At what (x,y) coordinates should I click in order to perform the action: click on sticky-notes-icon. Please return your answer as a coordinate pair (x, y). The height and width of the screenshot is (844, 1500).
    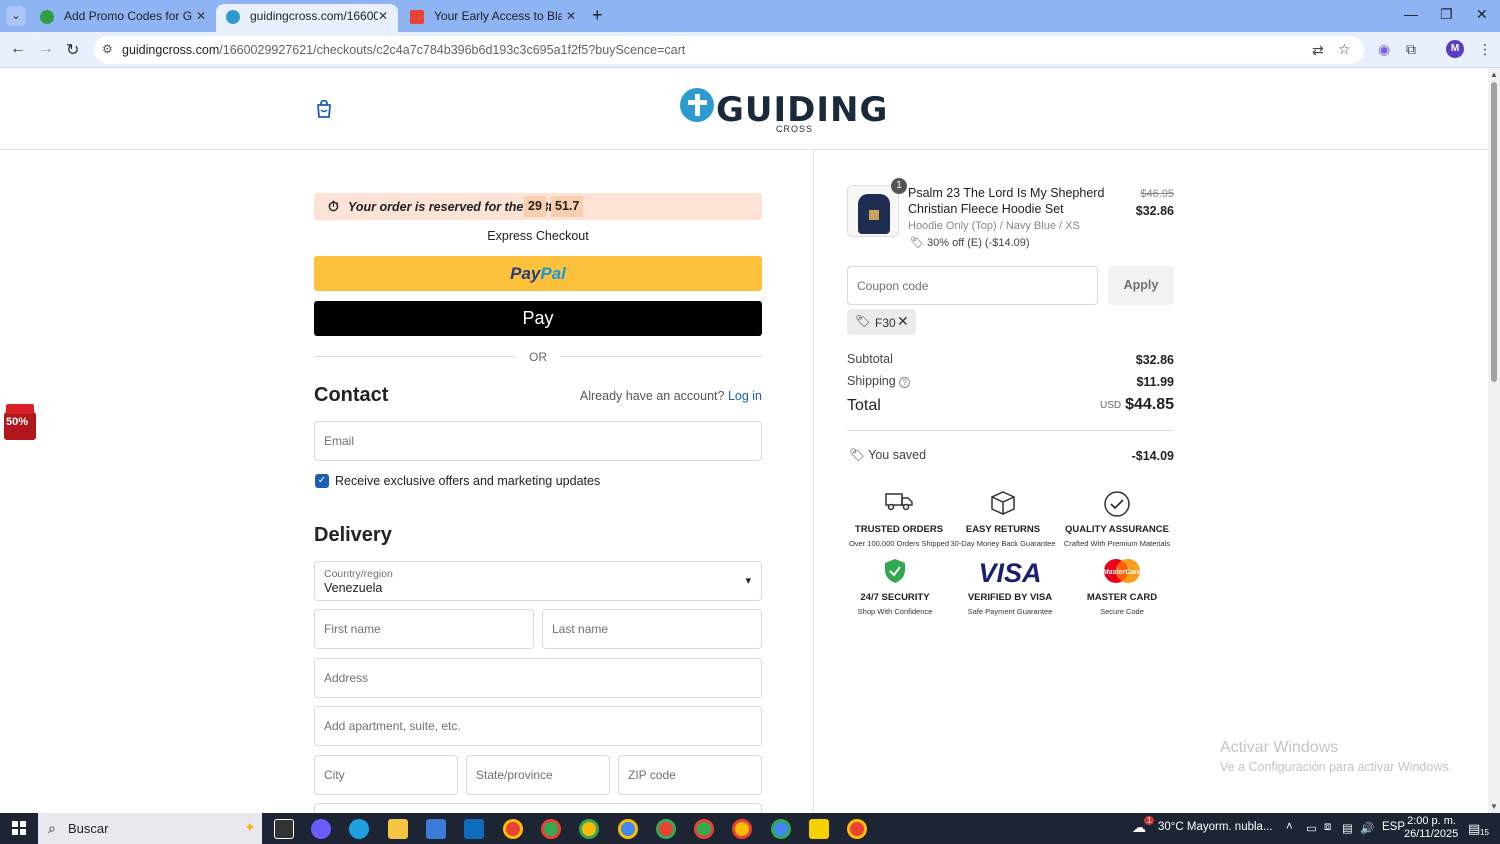
    Looking at the image, I should click on (819, 829).